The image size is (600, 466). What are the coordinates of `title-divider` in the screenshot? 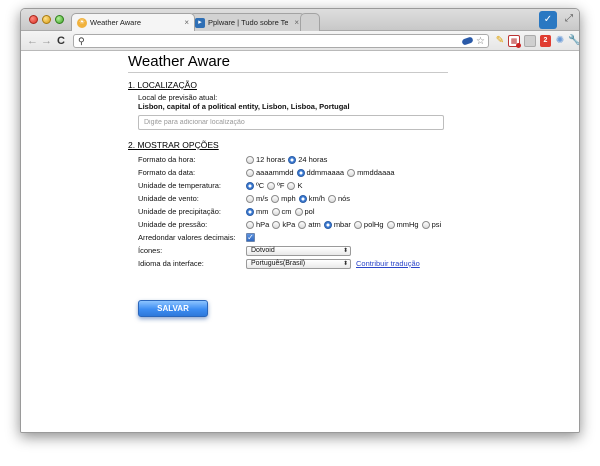 It's located at (288, 72).